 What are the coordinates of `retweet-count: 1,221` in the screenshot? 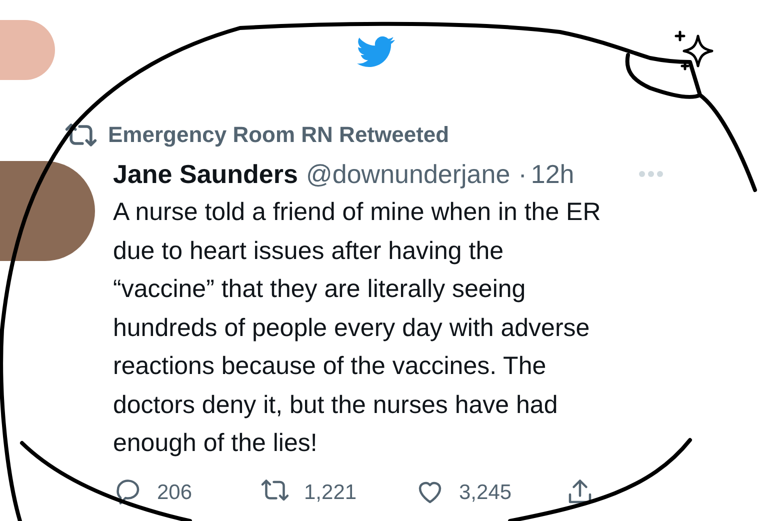 It's located at (330, 493).